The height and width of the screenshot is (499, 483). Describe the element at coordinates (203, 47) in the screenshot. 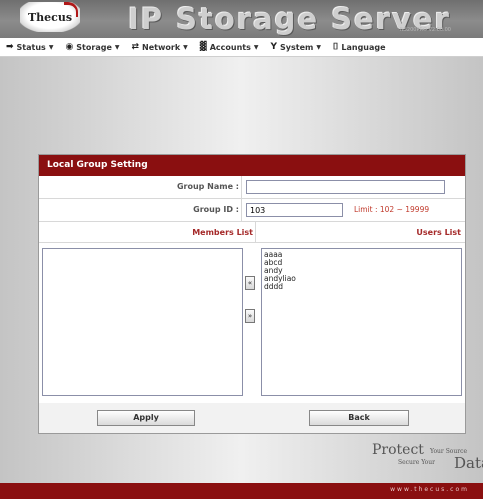

I see `users-icon: ▓` at that location.